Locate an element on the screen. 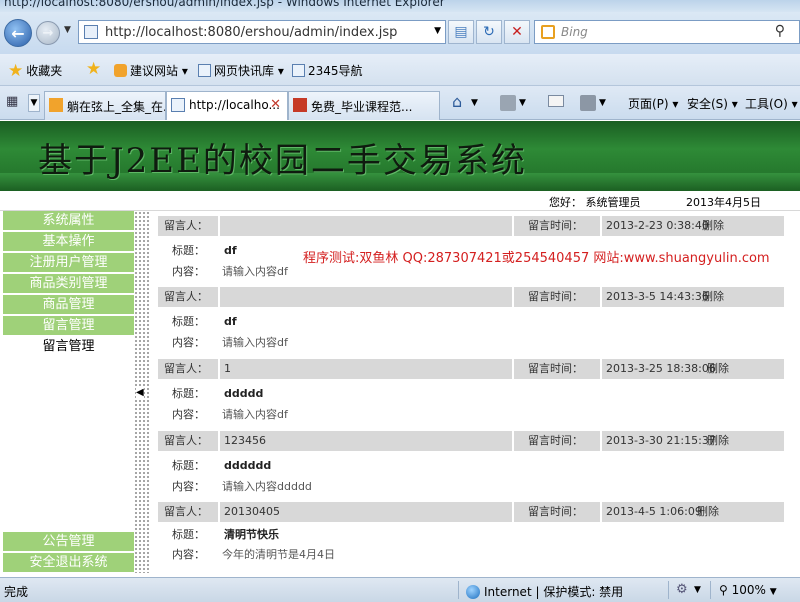  favorites-label: 收藏夹 is located at coordinates (44, 71).